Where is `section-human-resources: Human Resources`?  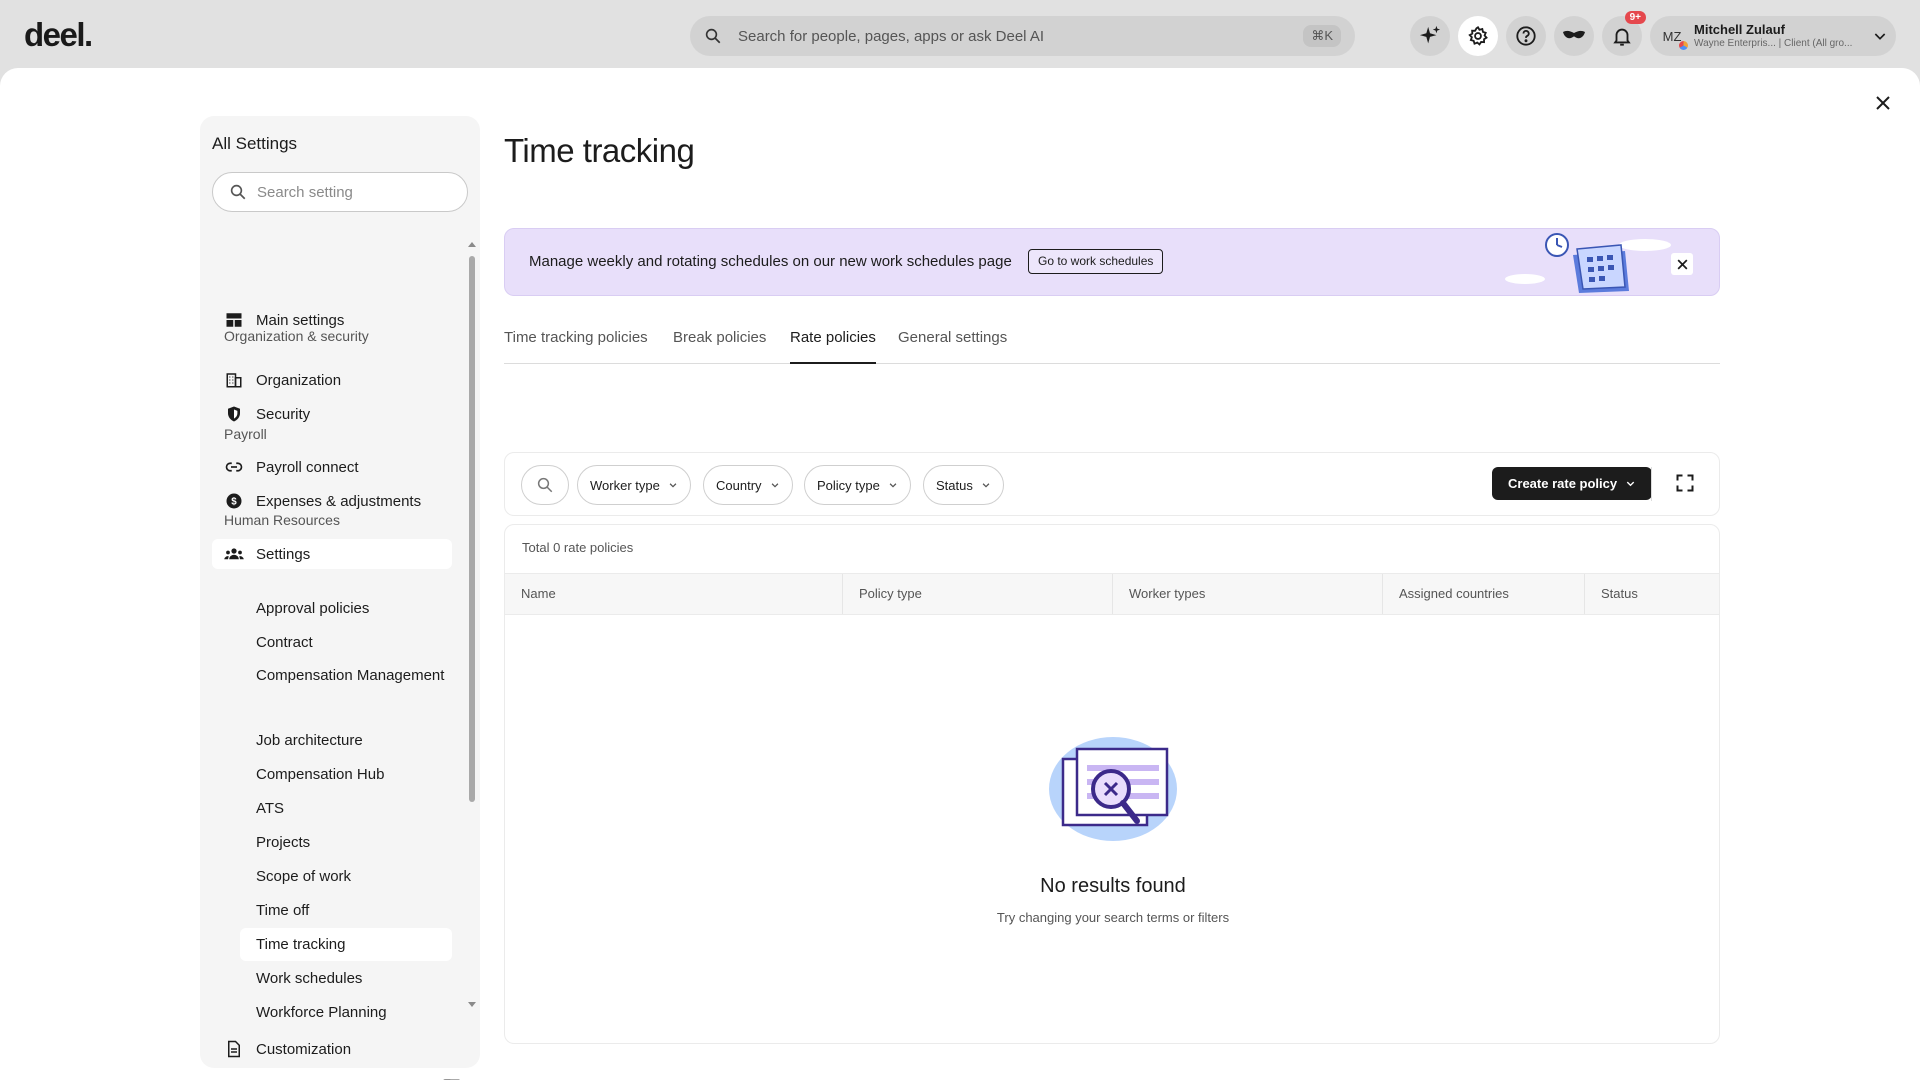 section-human-resources: Human Resources is located at coordinates (282, 520).